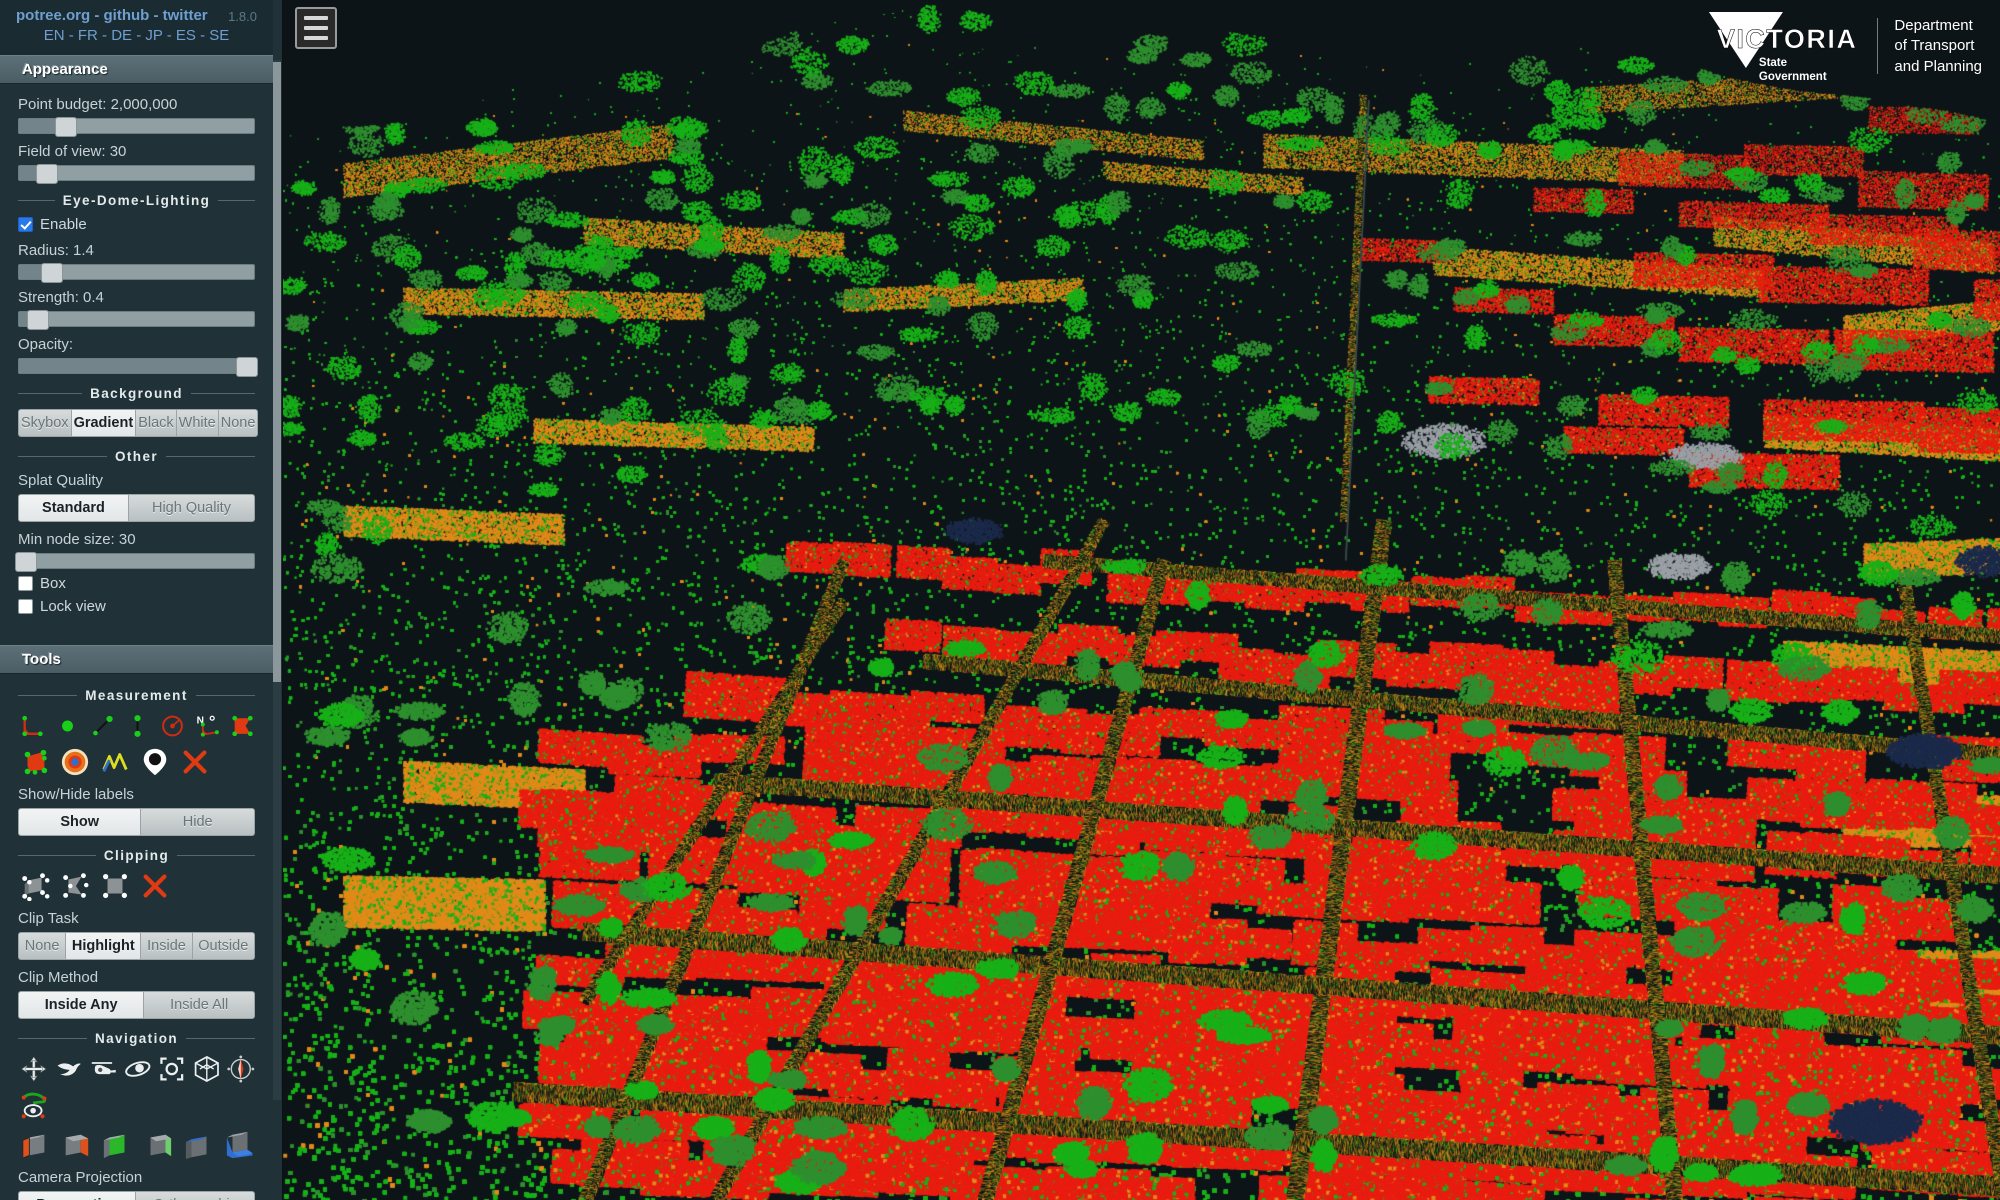  I want to click on background-option-skybox: Skybox, so click(45, 423).